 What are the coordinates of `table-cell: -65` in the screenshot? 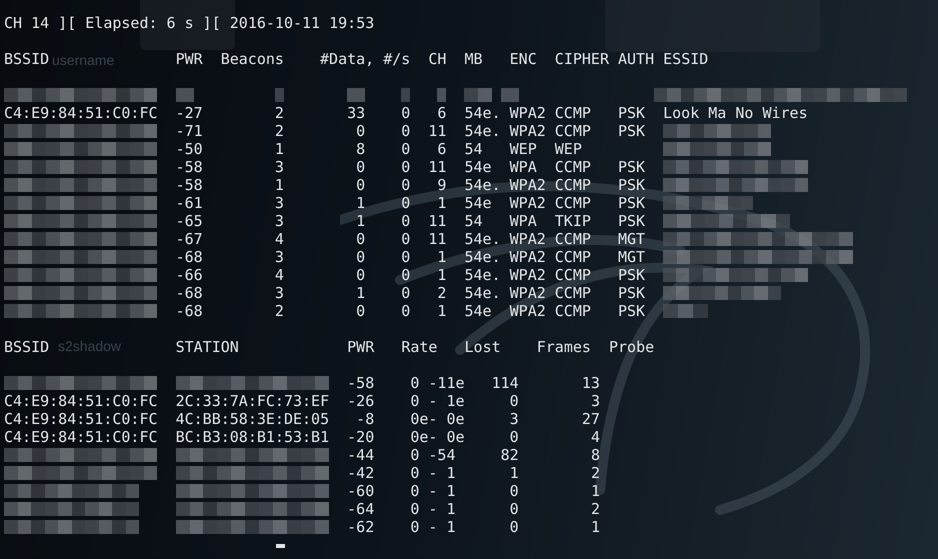 It's located at (189, 221).